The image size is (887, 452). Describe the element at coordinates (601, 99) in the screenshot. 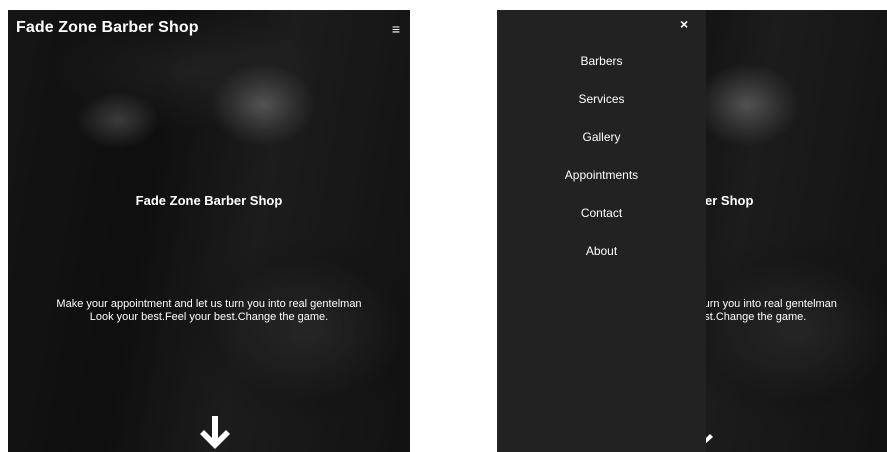

I see `nav-item-services: Services` at that location.